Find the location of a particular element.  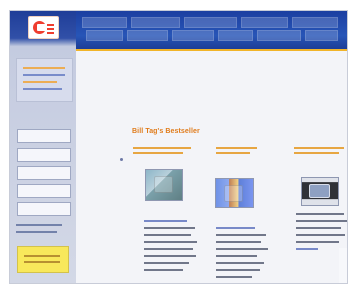

sidebar-panel is located at coordinates (44, 80).